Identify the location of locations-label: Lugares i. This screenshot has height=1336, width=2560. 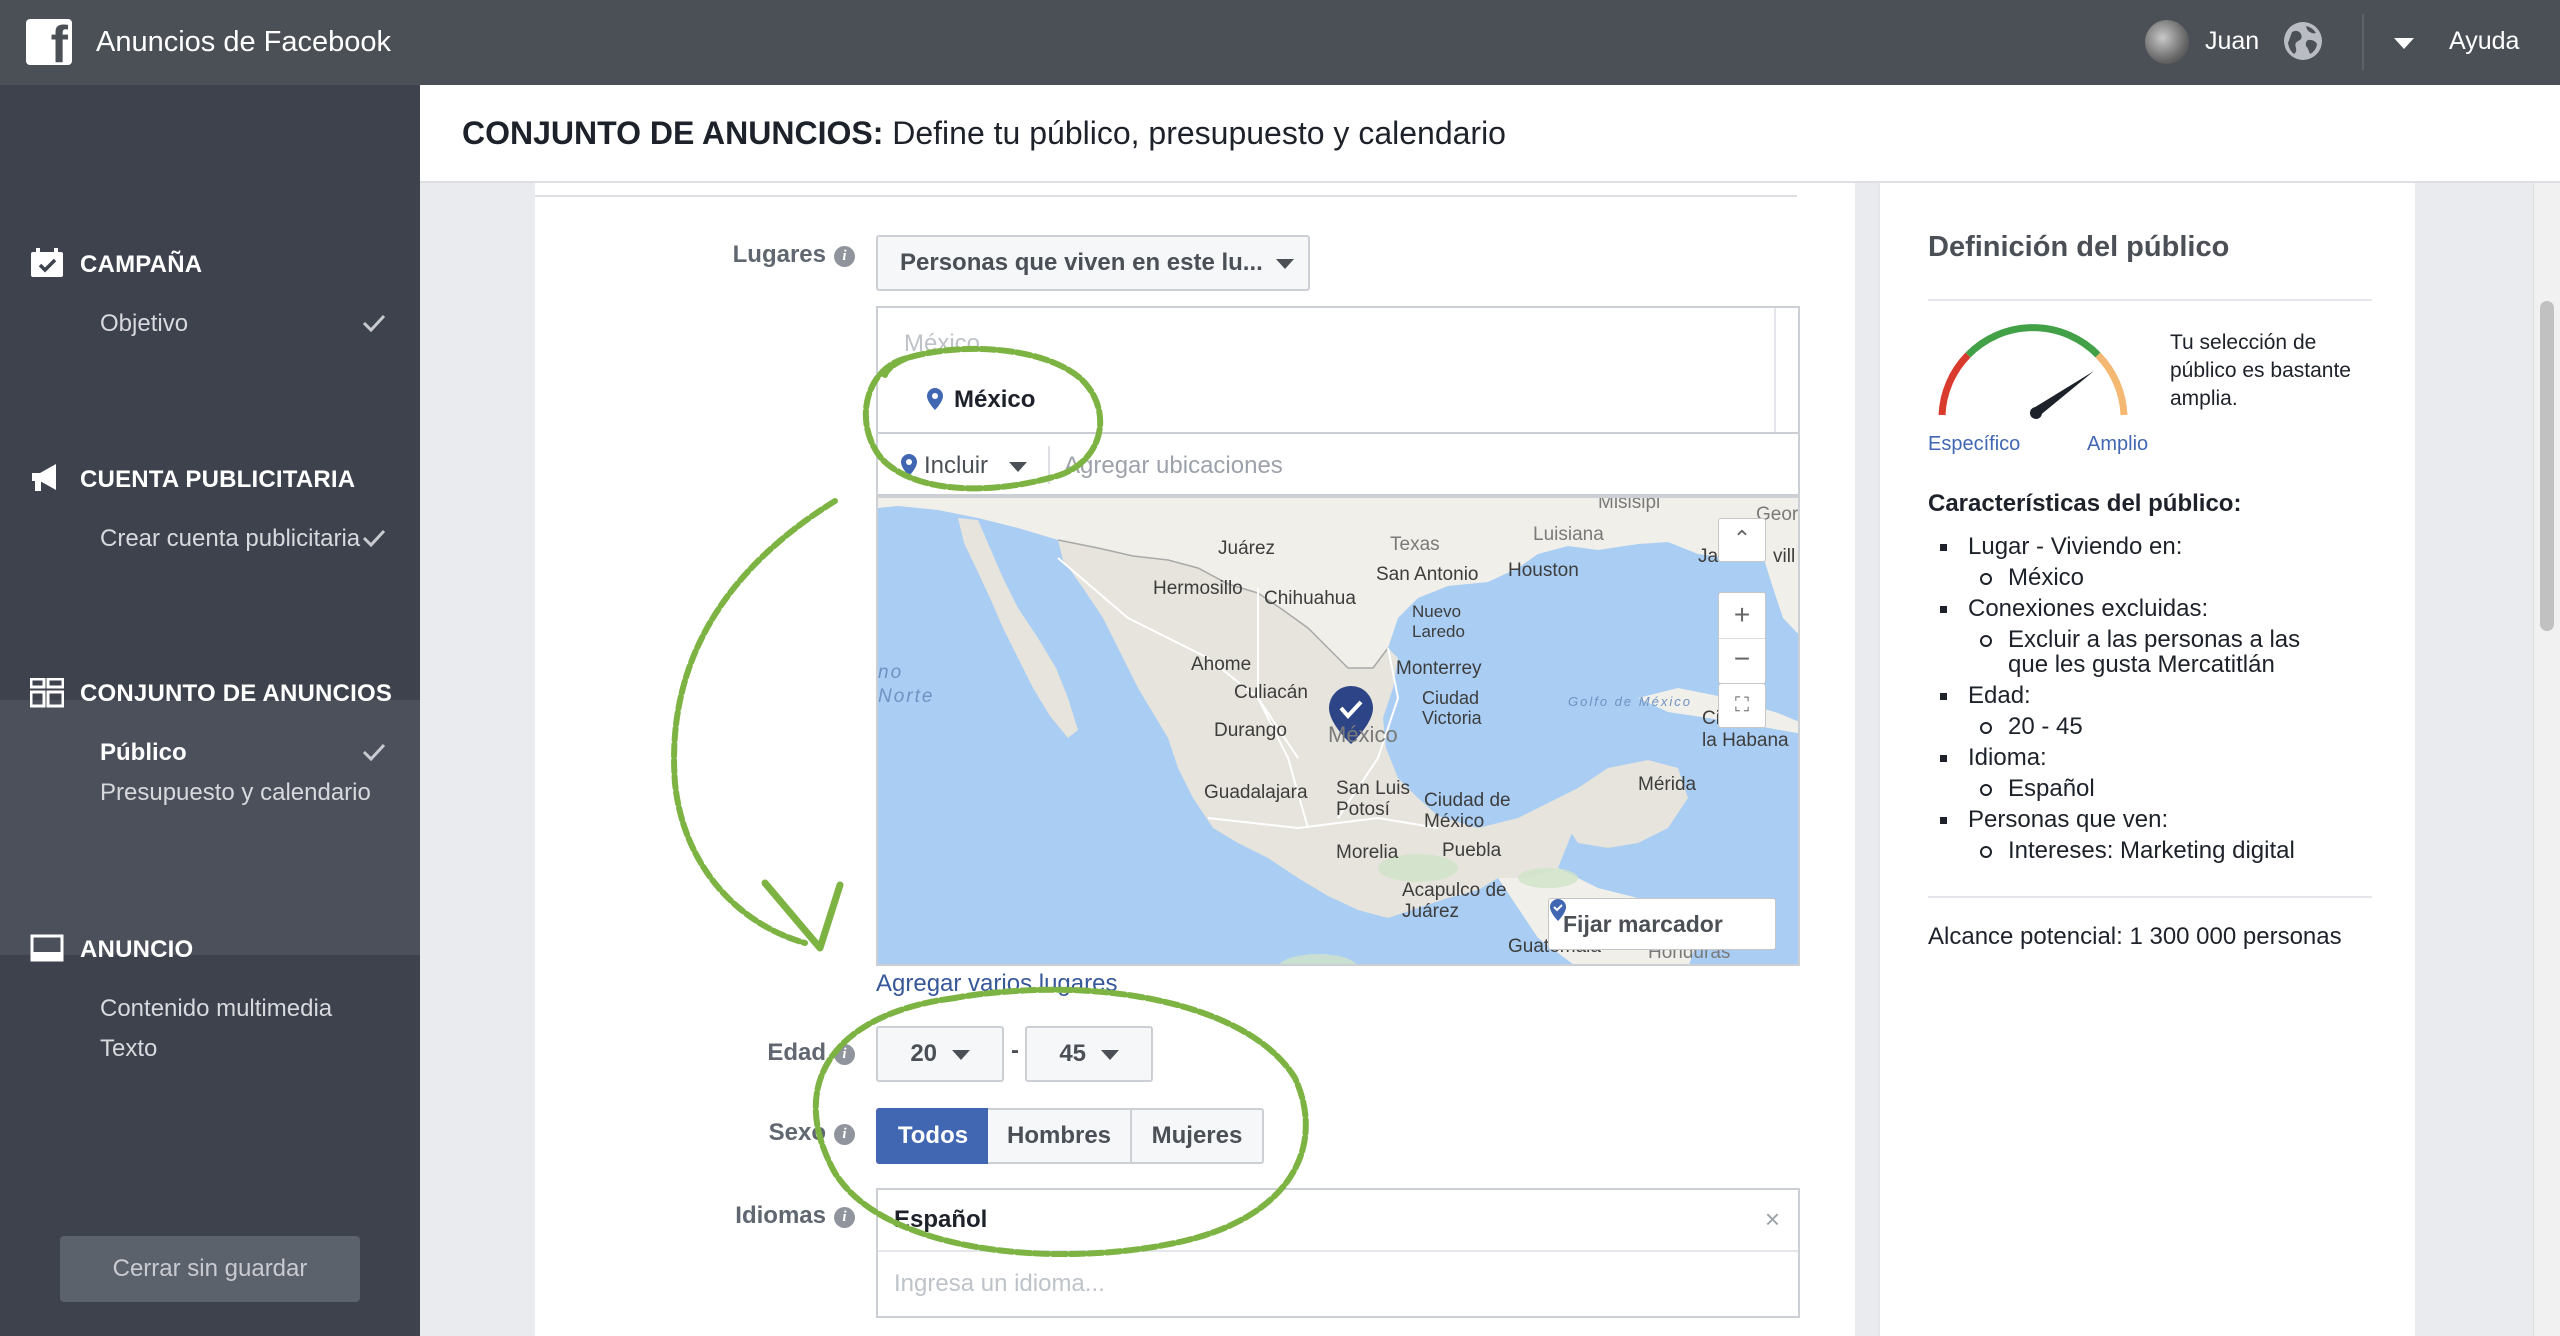
(775, 255).